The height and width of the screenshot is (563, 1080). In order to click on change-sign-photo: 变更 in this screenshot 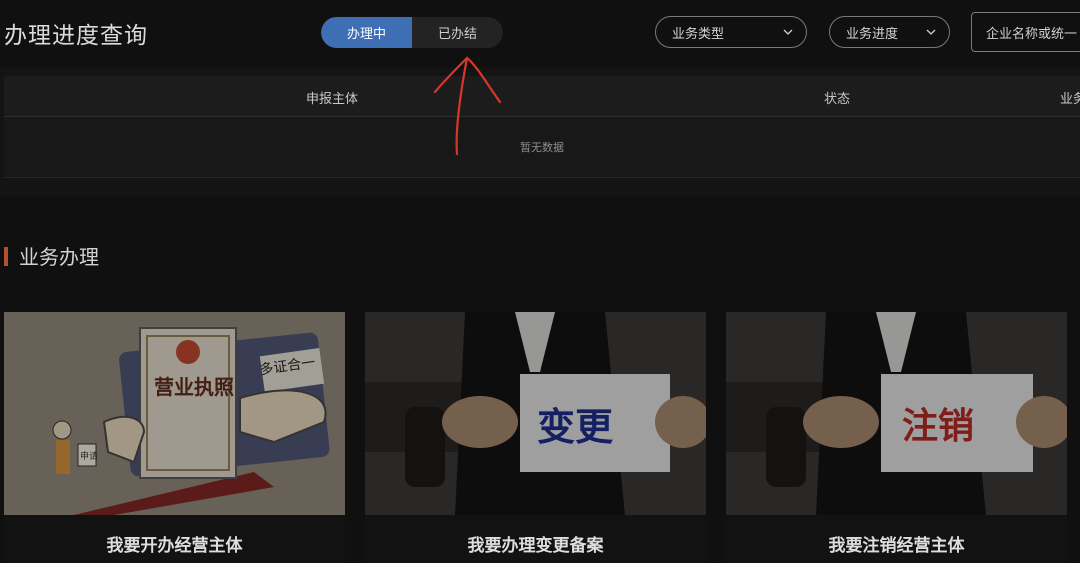, I will do `click(535, 413)`.